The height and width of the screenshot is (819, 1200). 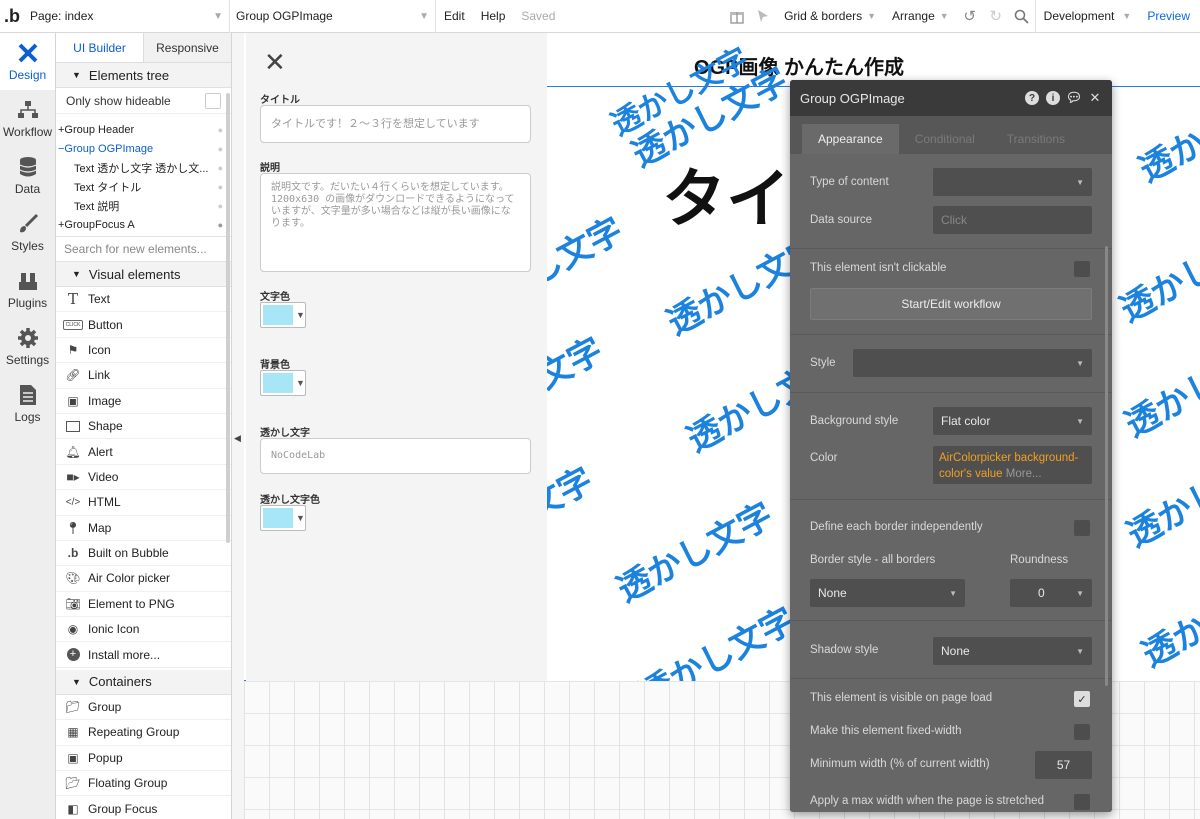 I want to click on visual-elements-header: ▼ Visual elements, so click(x=143, y=274).